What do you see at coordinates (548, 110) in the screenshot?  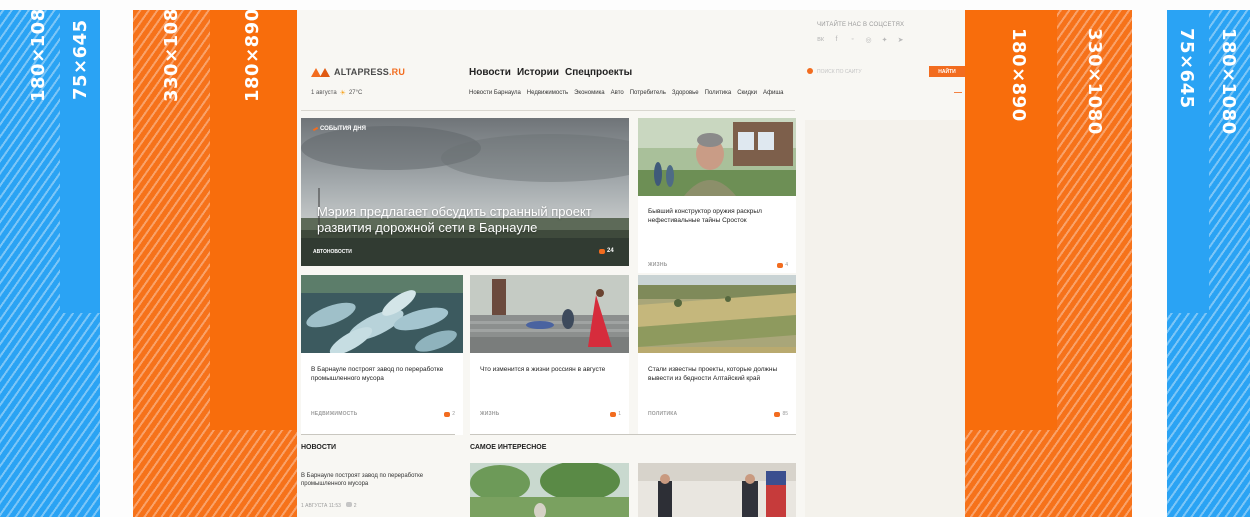 I see `header-divider` at bounding box center [548, 110].